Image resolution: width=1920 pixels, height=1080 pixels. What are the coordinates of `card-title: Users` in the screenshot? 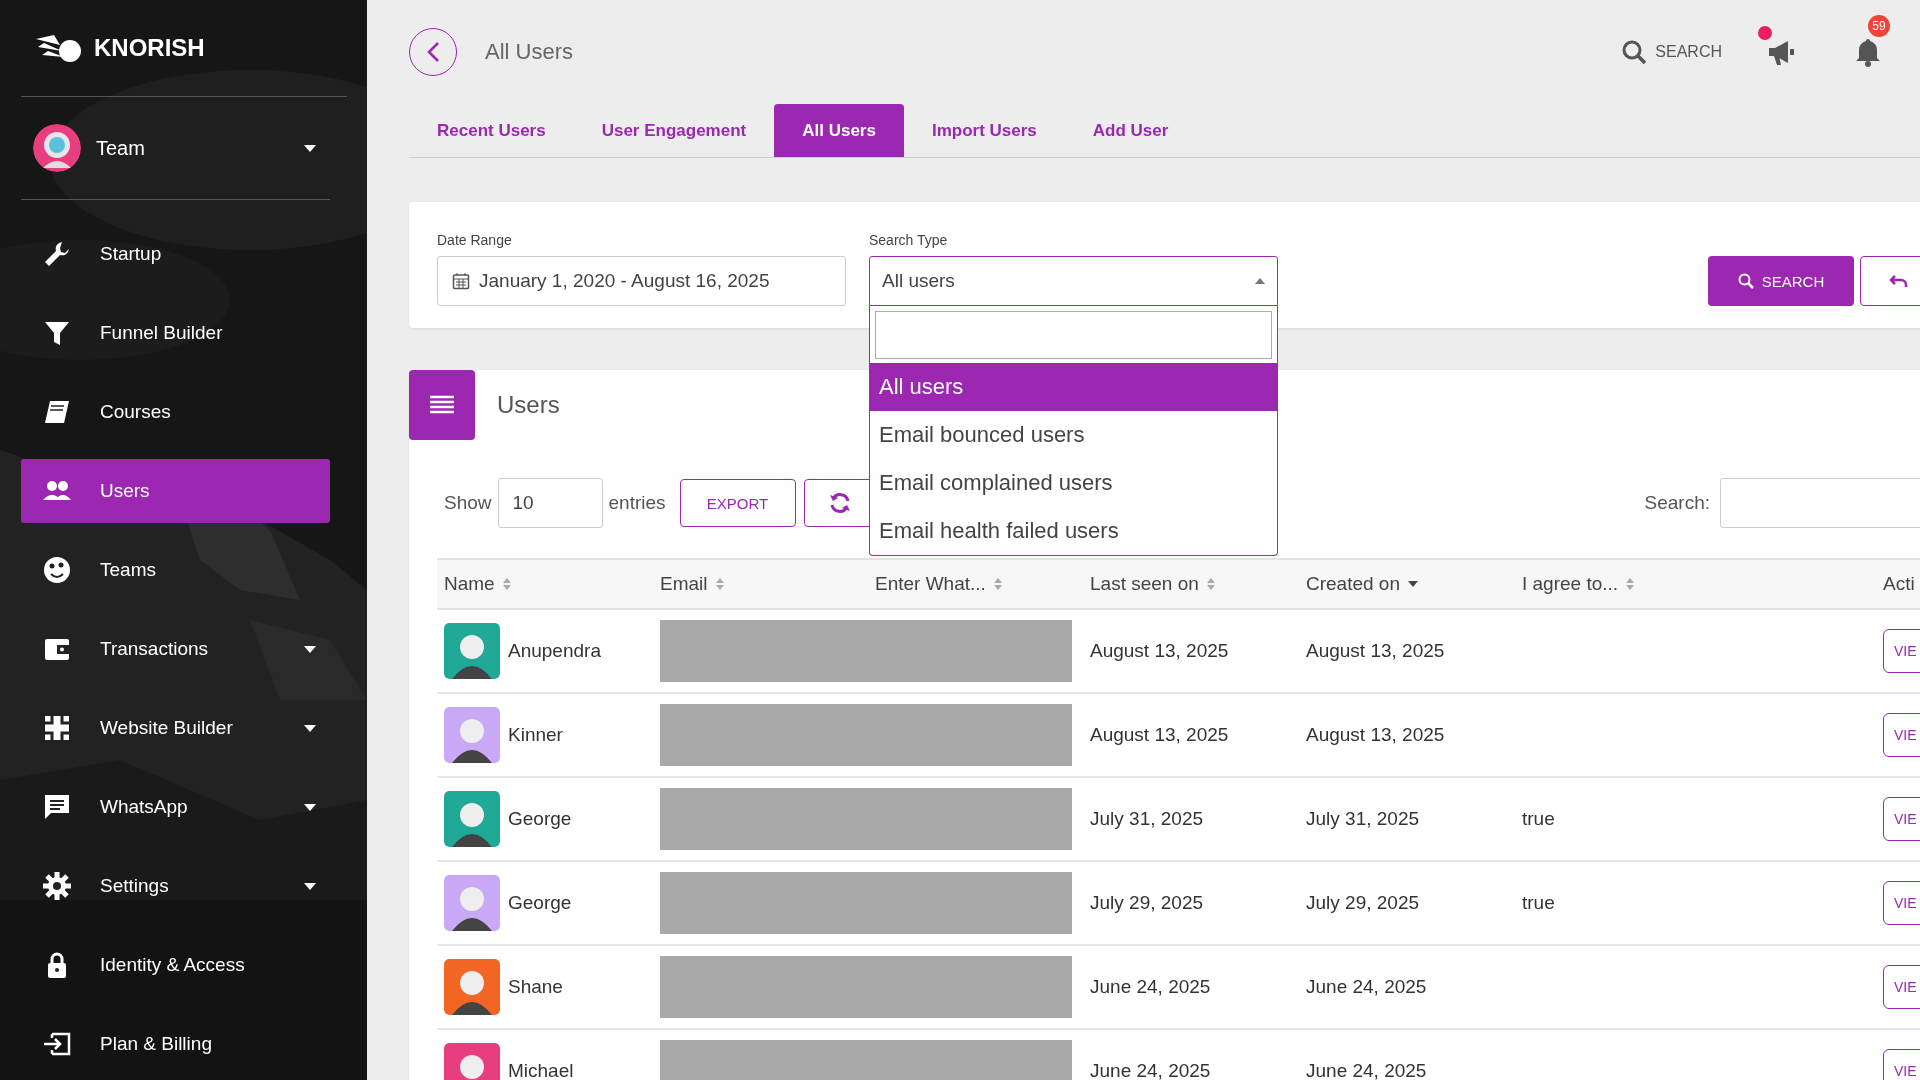 It's located at (528, 405).